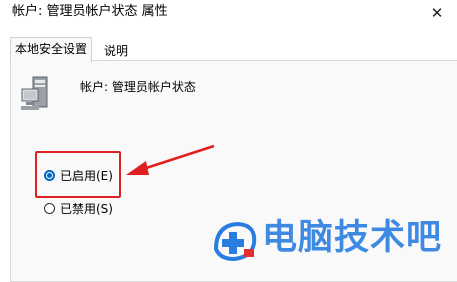 The height and width of the screenshot is (282, 457). I want to click on computer-server-icon, so click(34, 93).